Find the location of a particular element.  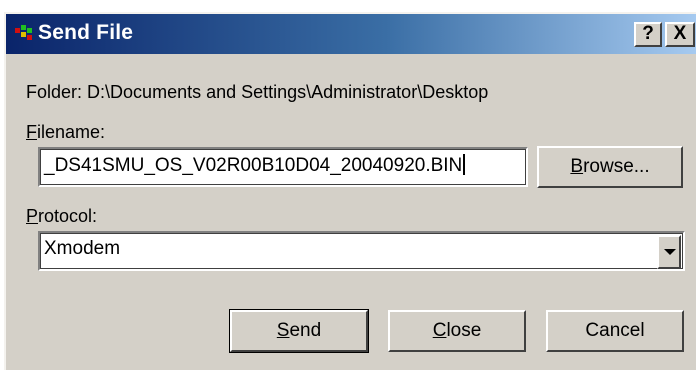

cancel-button: Cancel is located at coordinates (615, 331).